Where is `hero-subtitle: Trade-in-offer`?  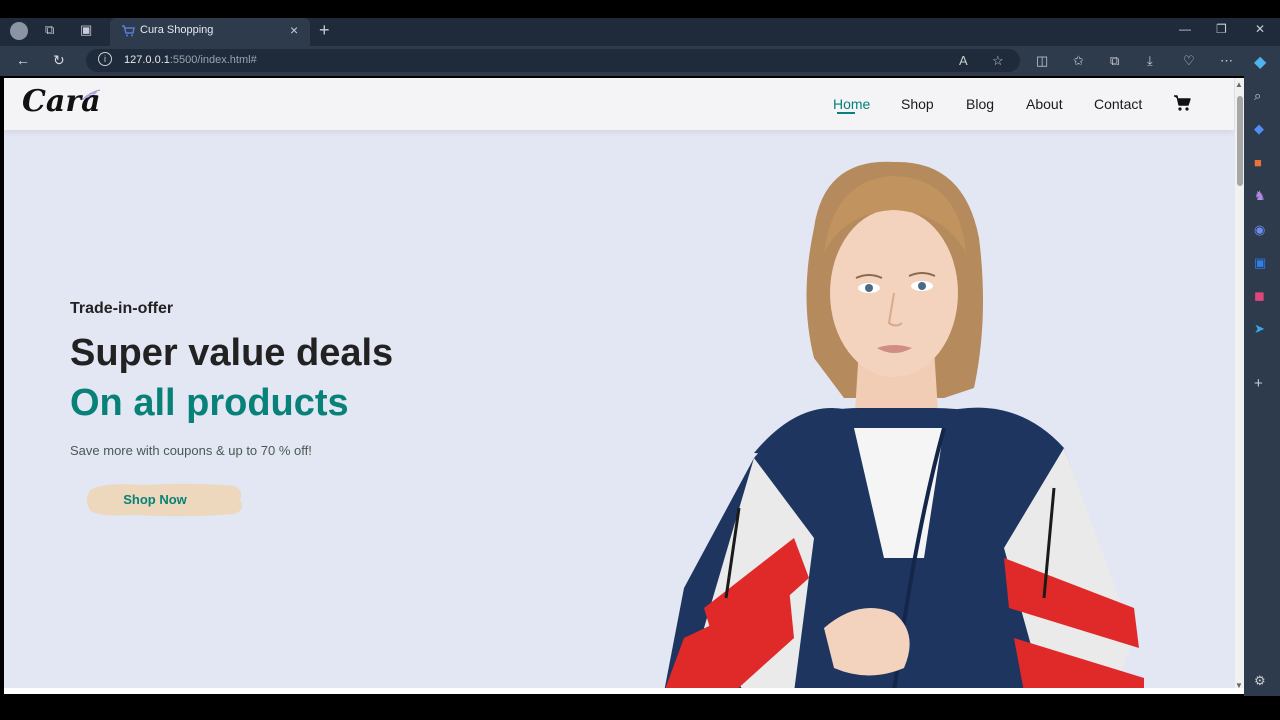 hero-subtitle: Trade-in-offer is located at coordinates (122, 308).